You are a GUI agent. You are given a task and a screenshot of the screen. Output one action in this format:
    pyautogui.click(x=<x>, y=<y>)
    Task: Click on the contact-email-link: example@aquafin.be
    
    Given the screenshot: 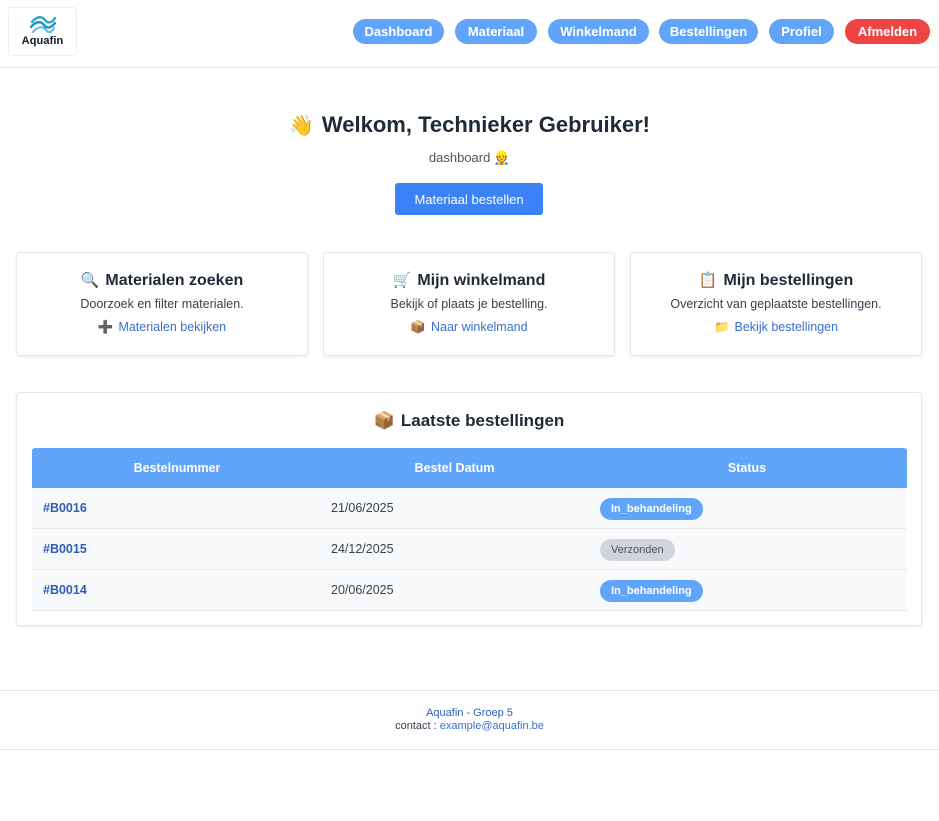 What is the action you would take?
    pyautogui.click(x=492, y=726)
    